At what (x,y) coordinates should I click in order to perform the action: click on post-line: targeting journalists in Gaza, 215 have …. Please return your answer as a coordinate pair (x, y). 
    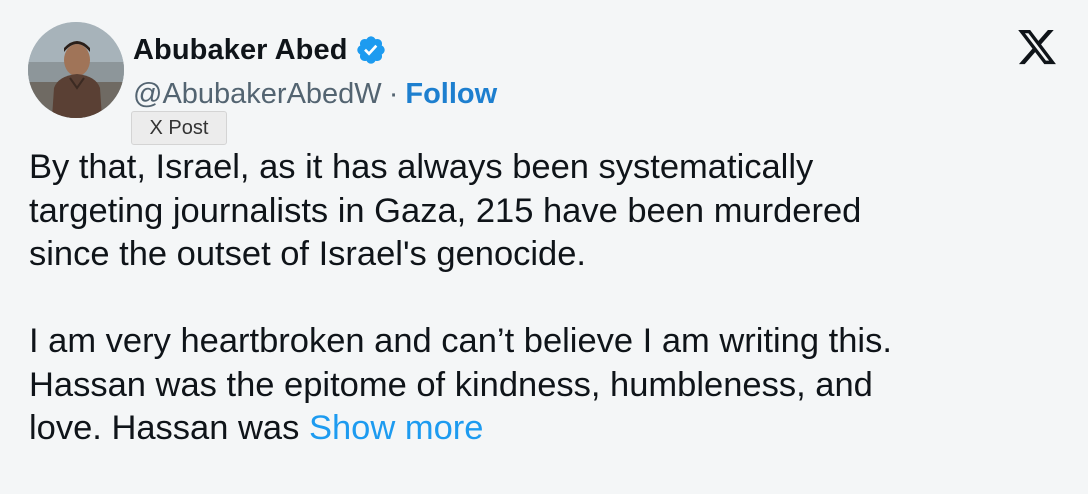
    Looking at the image, I should click on (445, 210).